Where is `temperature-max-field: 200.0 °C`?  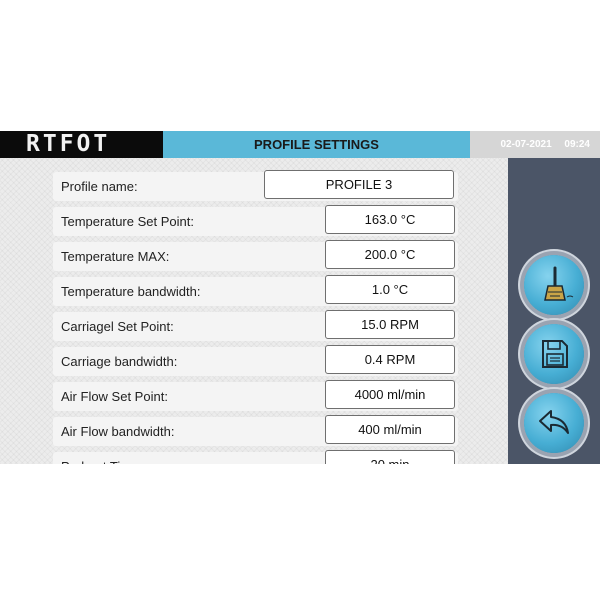 temperature-max-field: 200.0 °C is located at coordinates (390, 254).